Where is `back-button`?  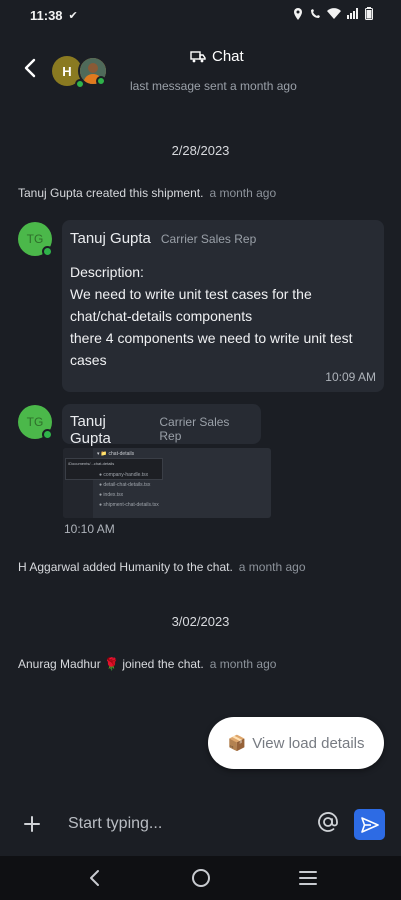 back-button is located at coordinates (30, 70).